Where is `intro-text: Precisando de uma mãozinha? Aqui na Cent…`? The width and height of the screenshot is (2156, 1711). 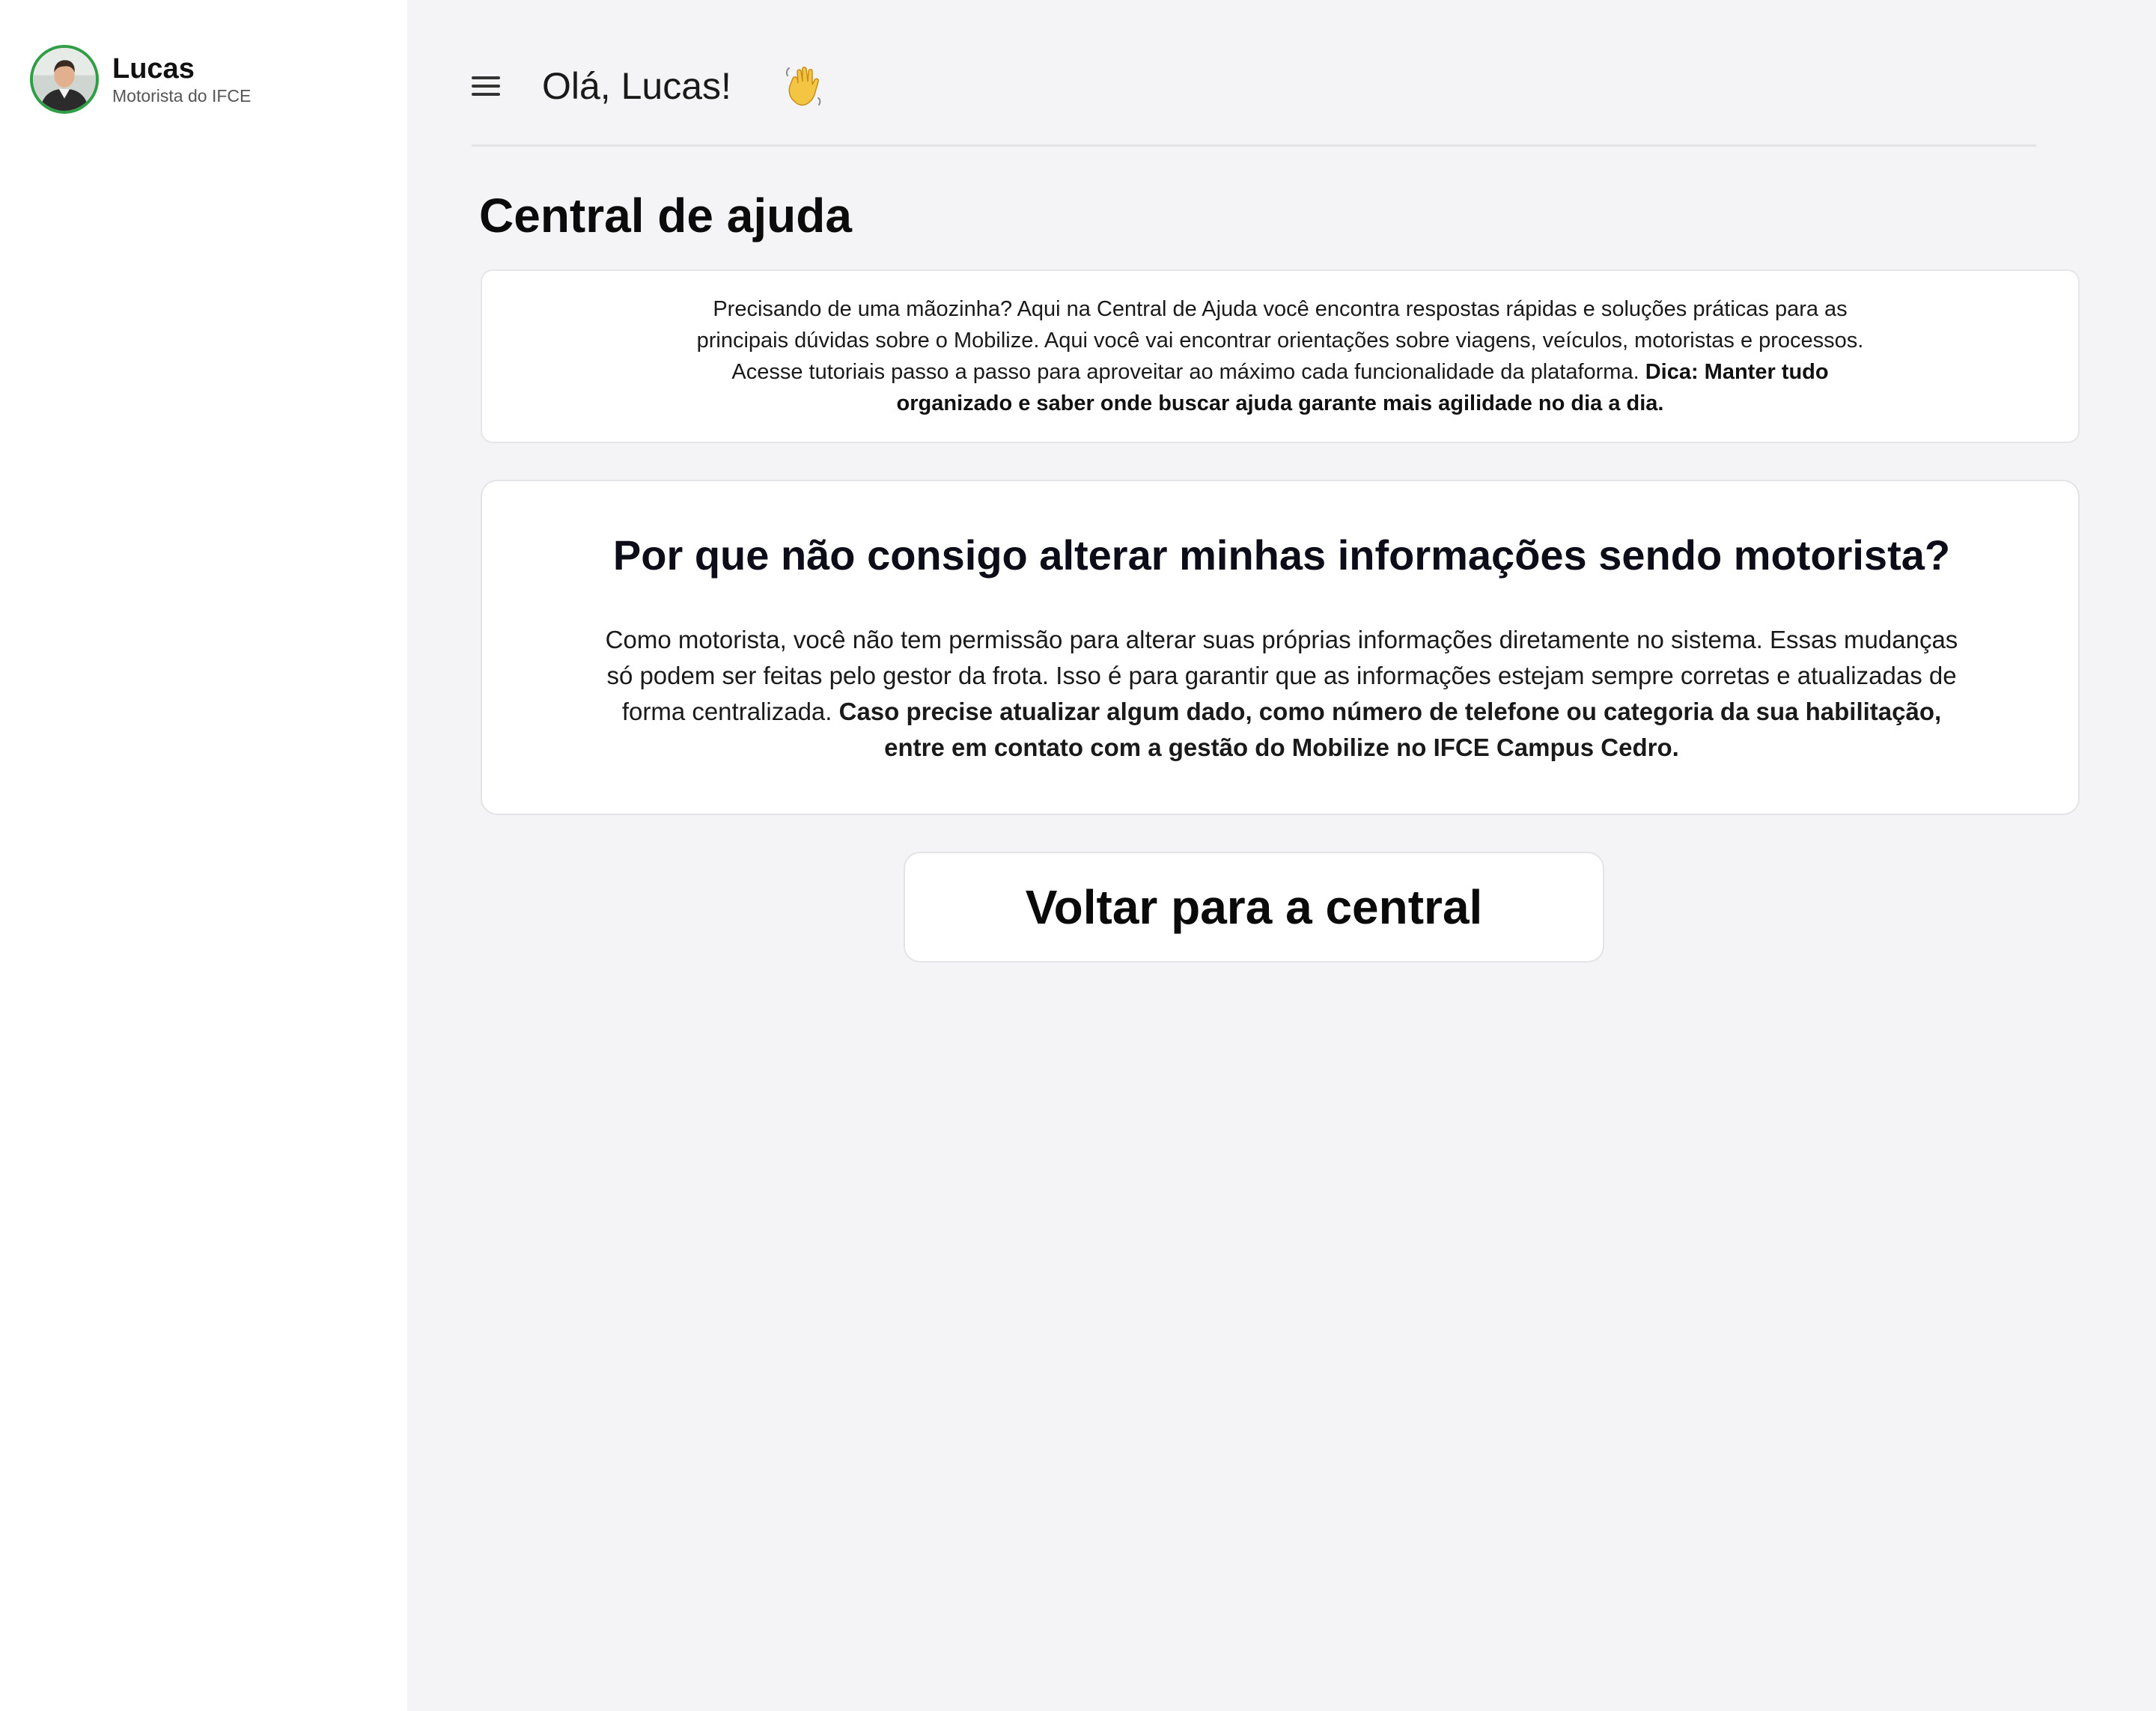 intro-text: Precisando de uma mãozinha? Aqui na Cent… is located at coordinates (1280, 356).